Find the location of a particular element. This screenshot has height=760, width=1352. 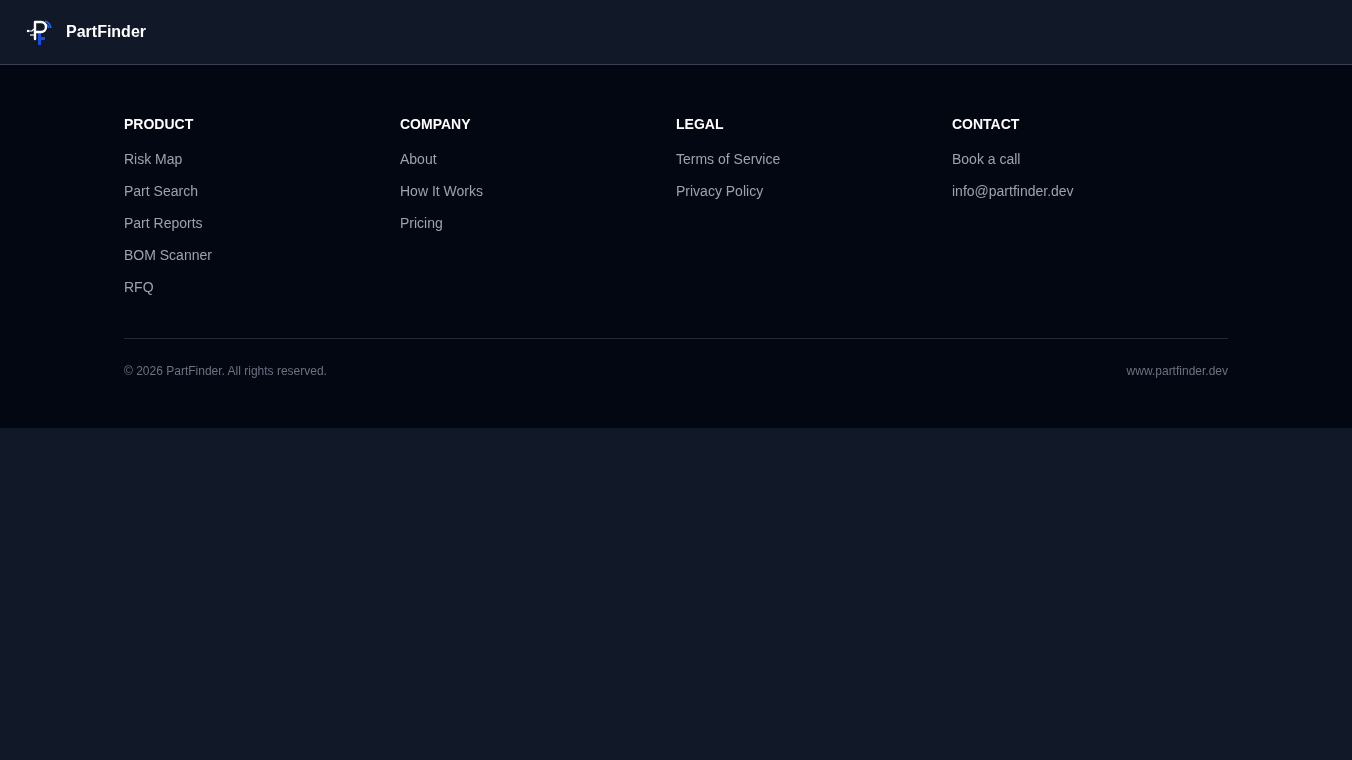

column-heading: CONTACT is located at coordinates (986, 124).